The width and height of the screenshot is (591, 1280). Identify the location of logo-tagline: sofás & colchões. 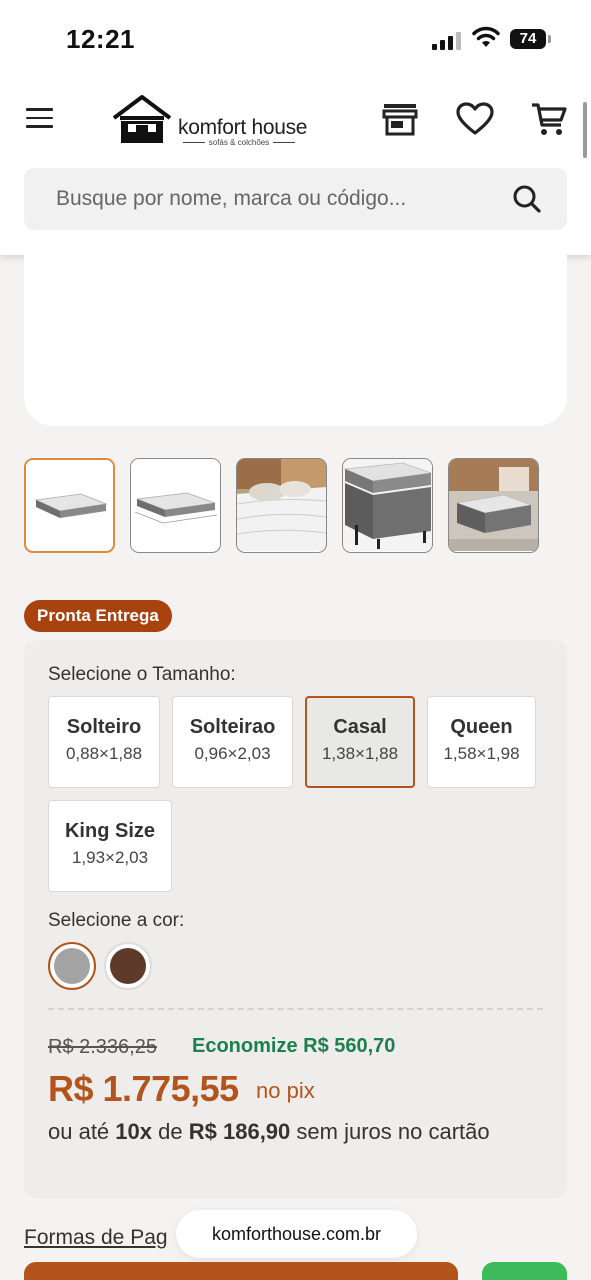
(239, 142).